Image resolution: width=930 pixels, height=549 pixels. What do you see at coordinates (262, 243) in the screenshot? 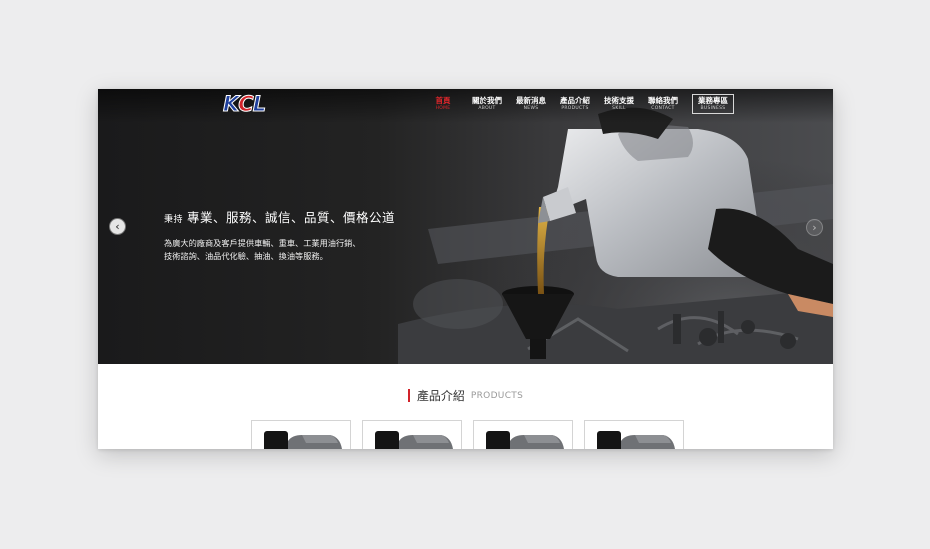
I see `hero-desc-line: 為廣大的廠商及客戶提供車輛、重車、工業用油行銷、` at bounding box center [262, 243].